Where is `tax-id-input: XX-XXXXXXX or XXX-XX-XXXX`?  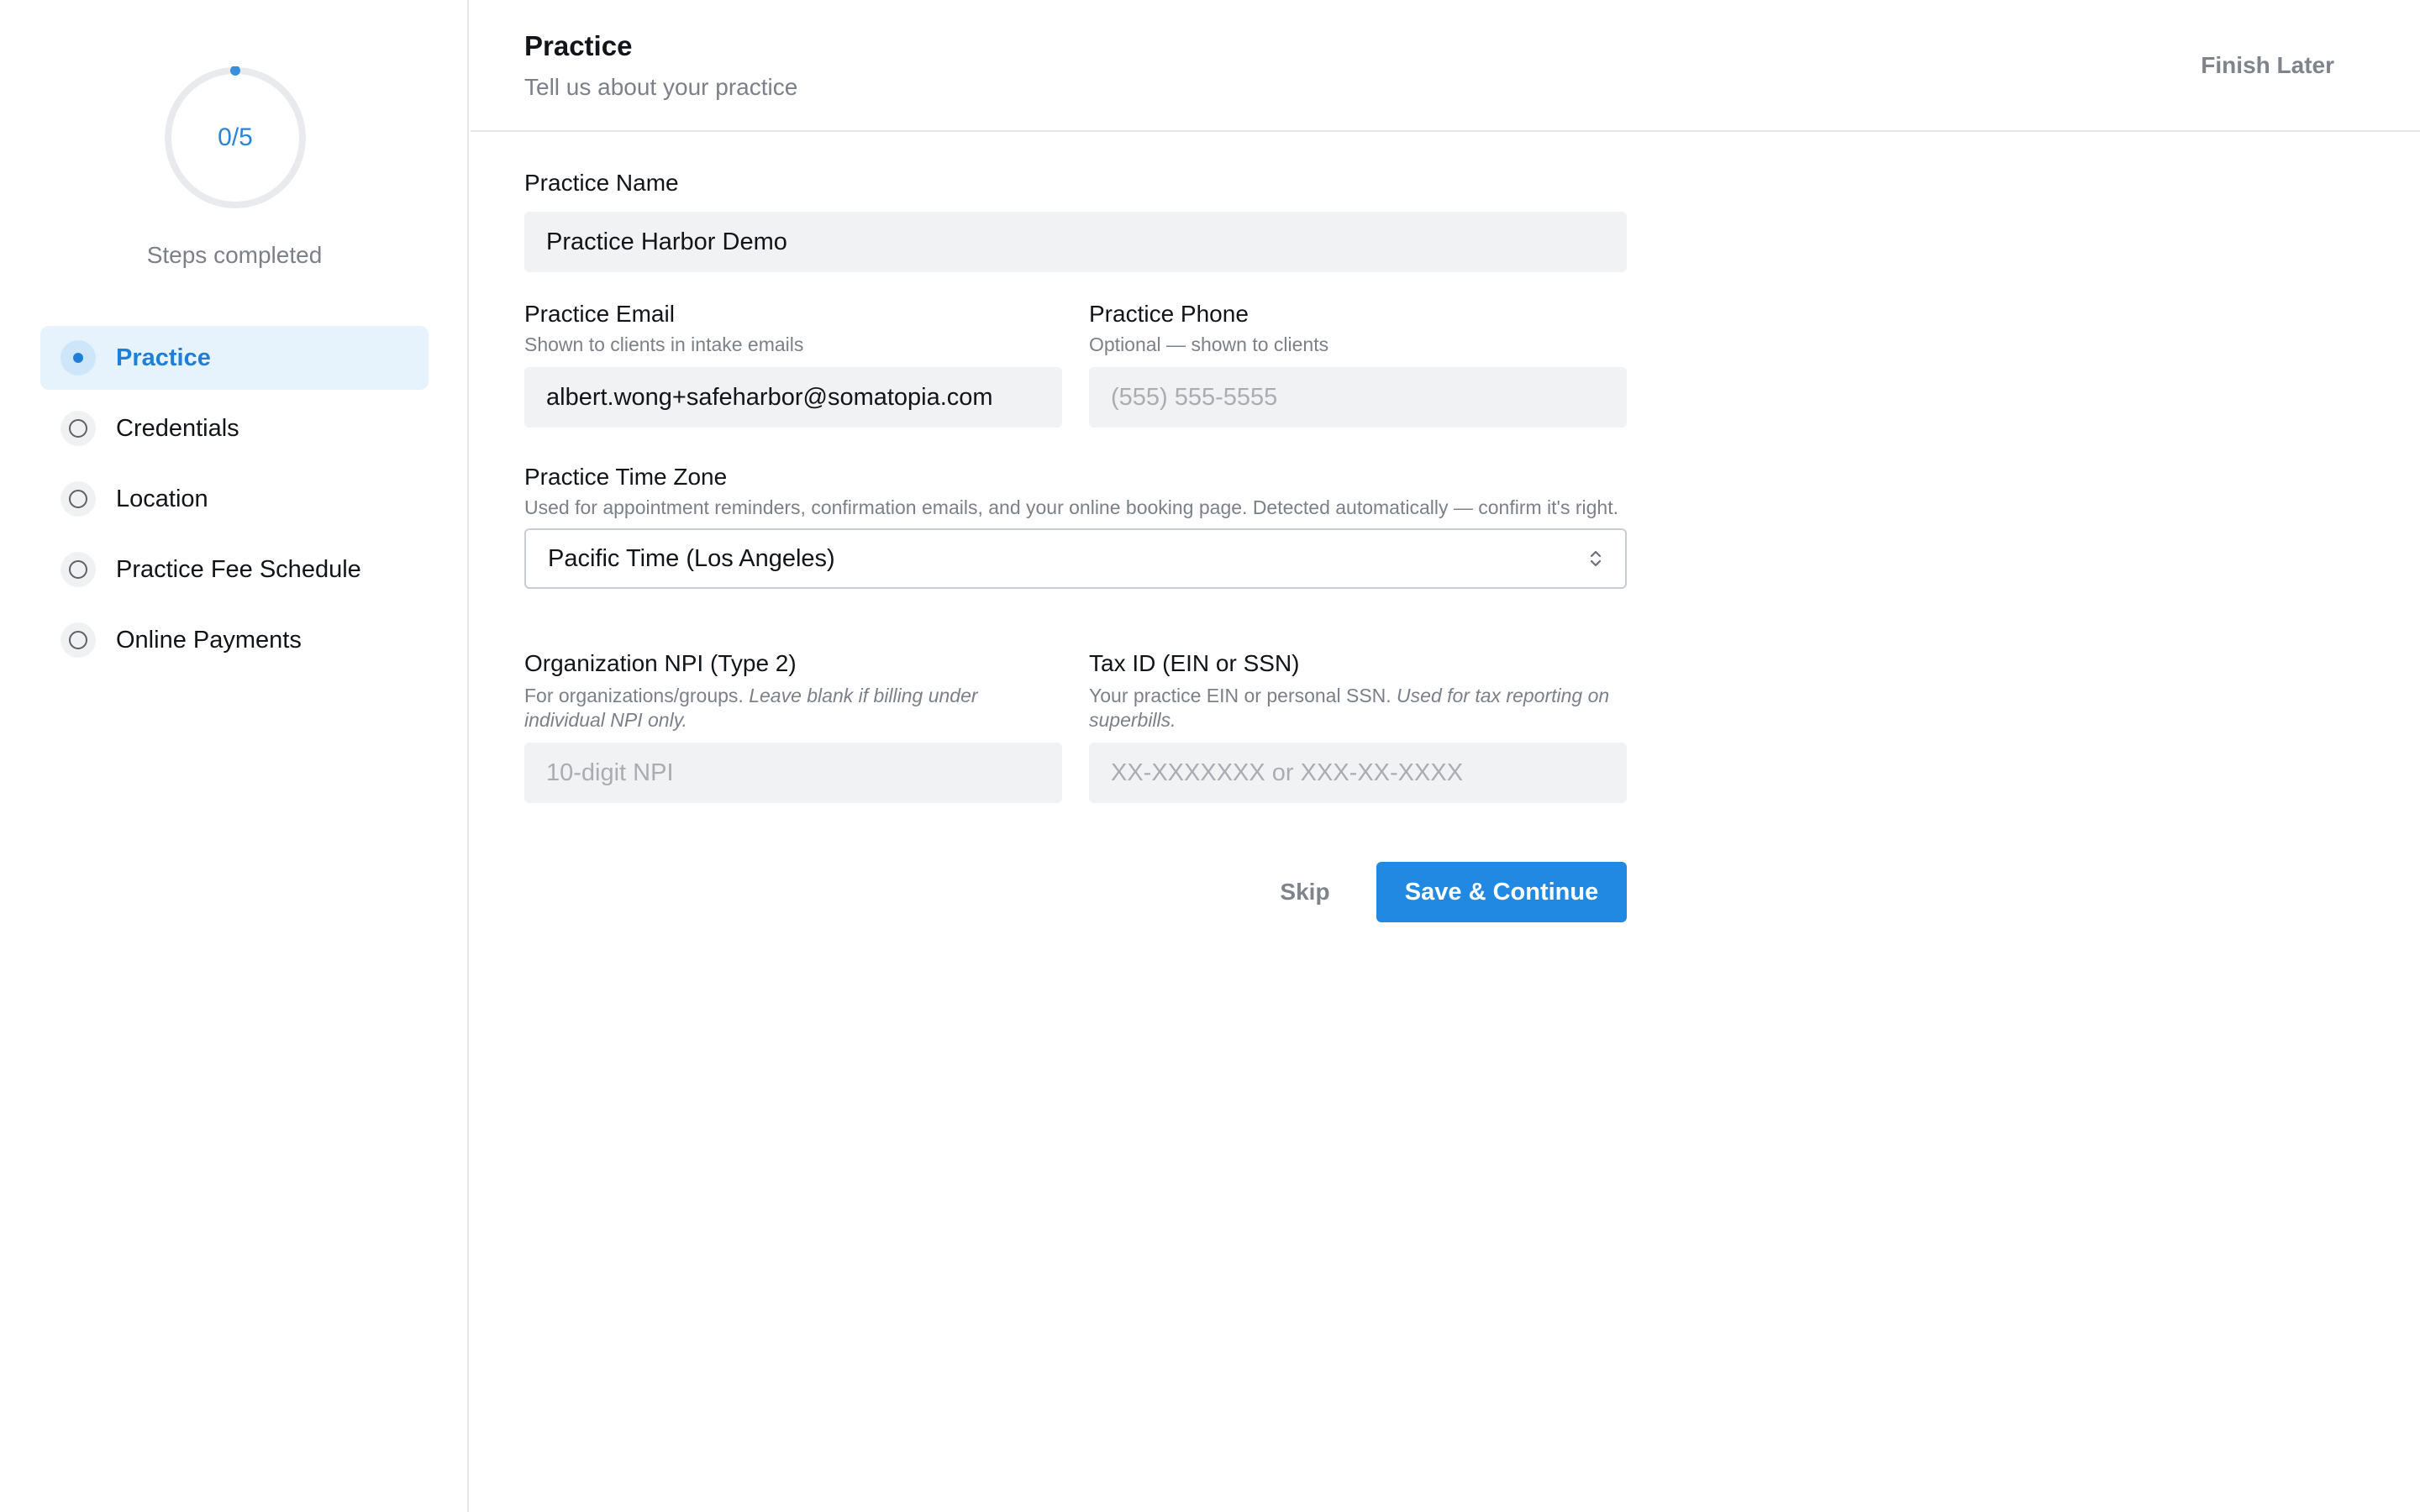
tax-id-input: XX-XXXXXXX or XXX-XX-XXXX is located at coordinates (1358, 773).